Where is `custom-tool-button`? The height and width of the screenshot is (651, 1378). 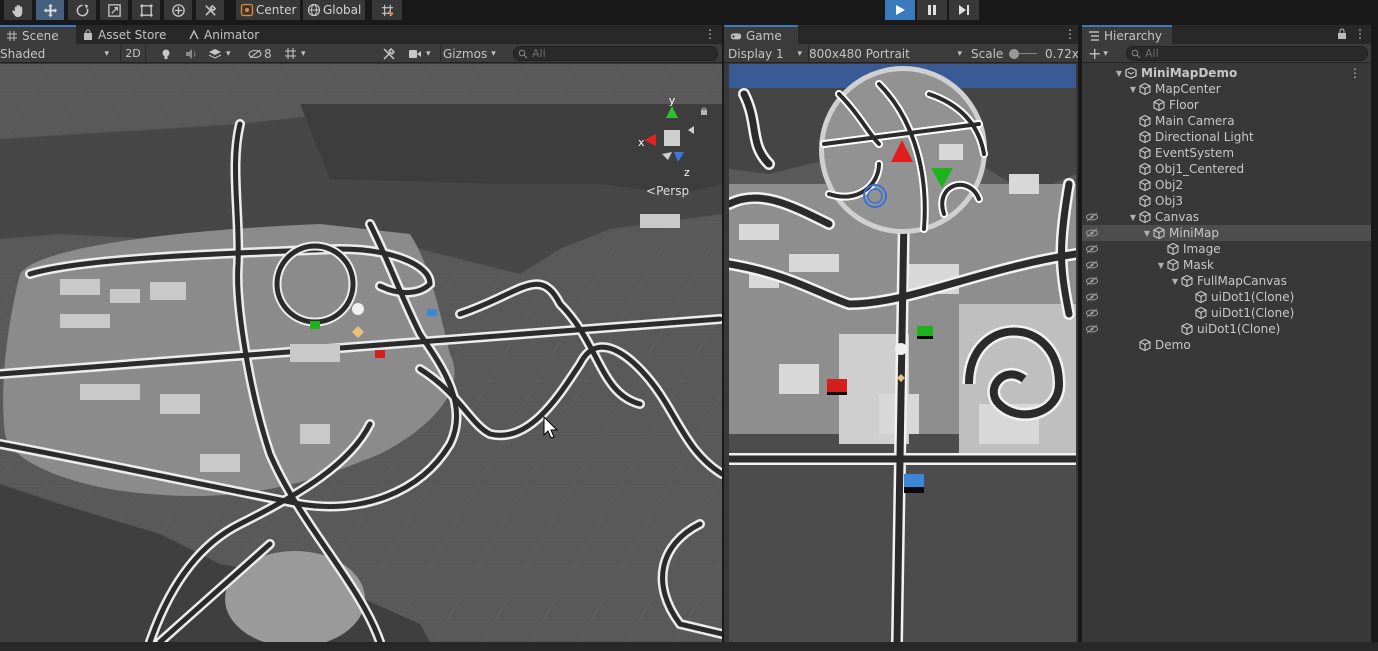 custom-tool-button is located at coordinates (210, 10).